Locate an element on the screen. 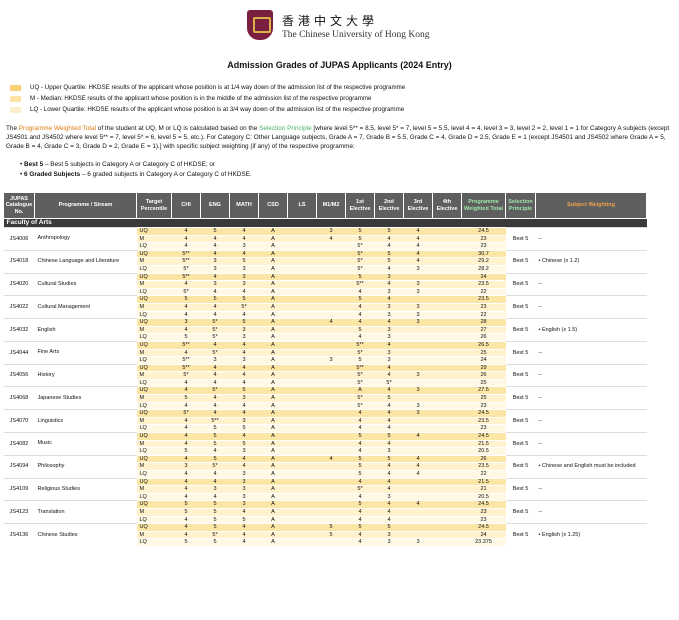 This screenshot has width=679, height=620. grade-m: 5 is located at coordinates (331, 527).